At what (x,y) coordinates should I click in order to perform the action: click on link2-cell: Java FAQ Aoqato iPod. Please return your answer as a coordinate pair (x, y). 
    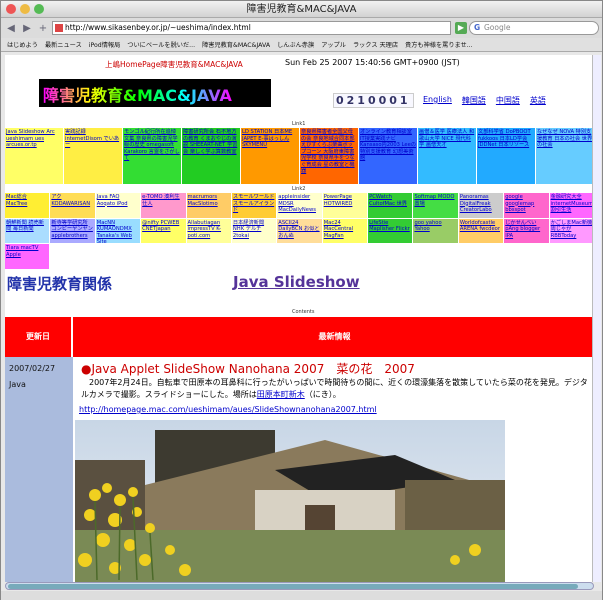
    Looking at the image, I should click on (118, 205).